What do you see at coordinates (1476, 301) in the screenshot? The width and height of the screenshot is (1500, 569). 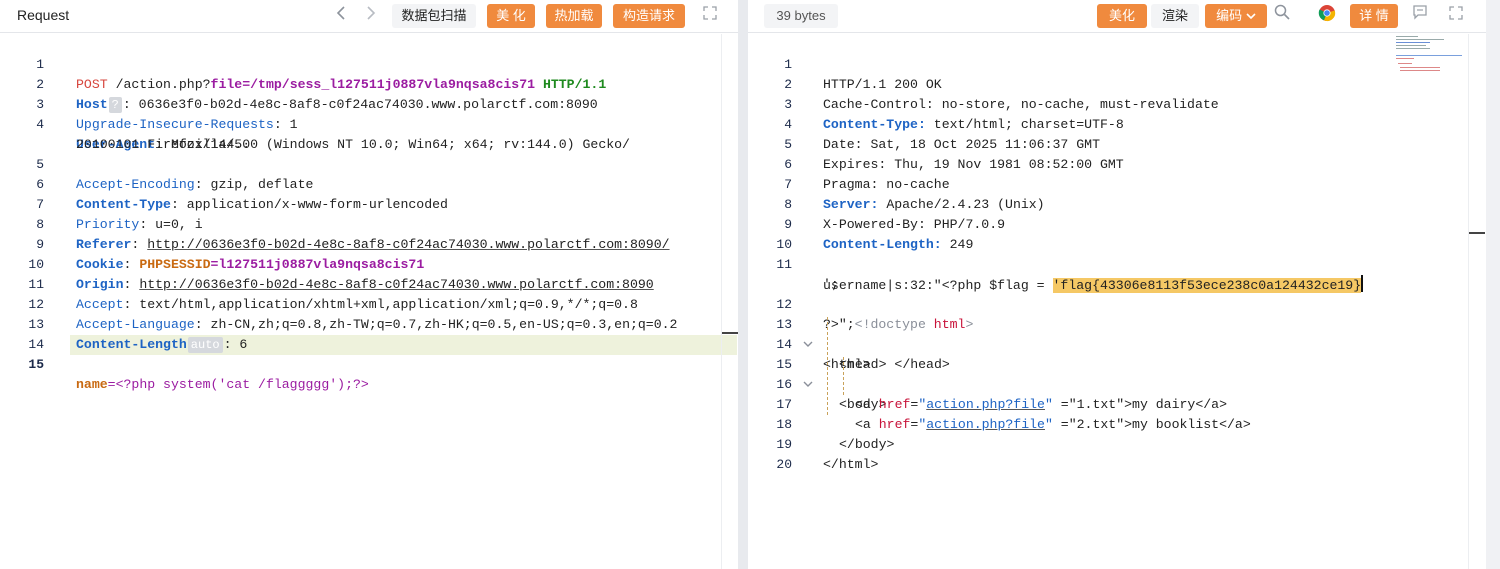 I see `response-scrollbar` at bounding box center [1476, 301].